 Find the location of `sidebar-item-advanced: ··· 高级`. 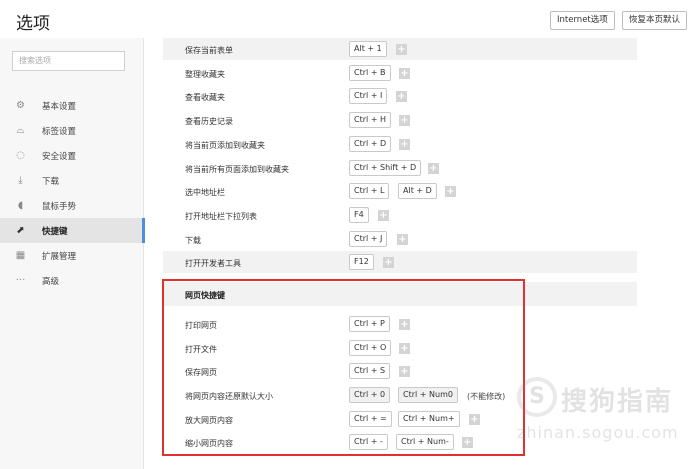

sidebar-item-advanced: ··· 高级 is located at coordinates (72, 280).